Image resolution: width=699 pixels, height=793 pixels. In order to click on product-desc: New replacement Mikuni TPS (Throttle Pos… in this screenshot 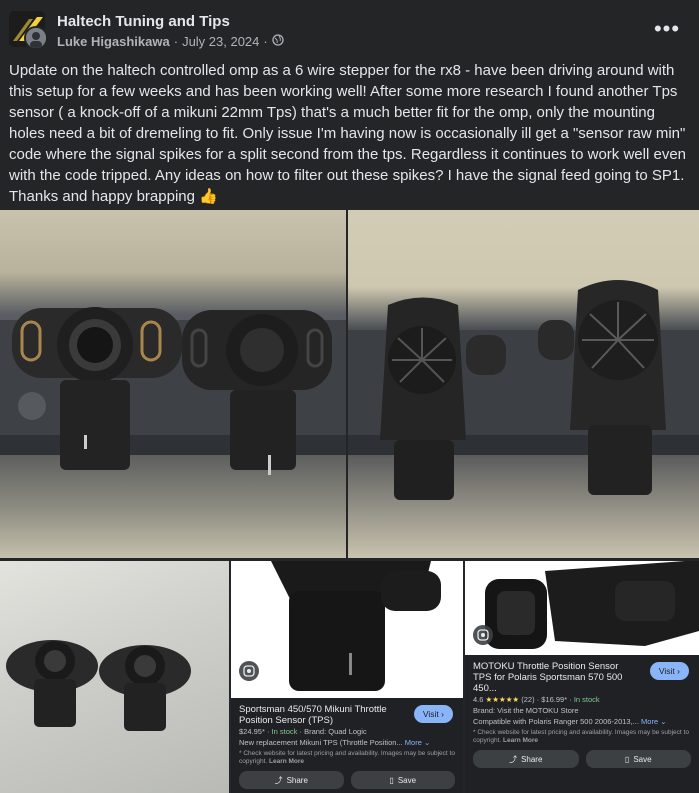, I will do `click(321, 742)`.